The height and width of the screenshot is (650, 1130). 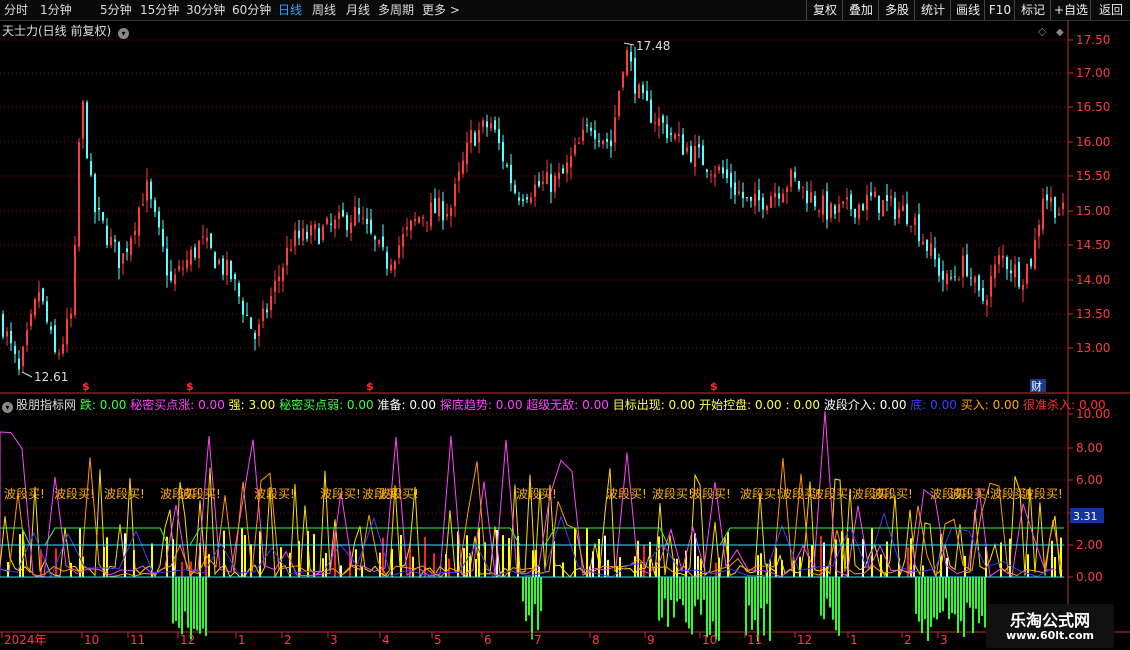 I want to click on adjust-button: 复权, so click(x=824, y=10).